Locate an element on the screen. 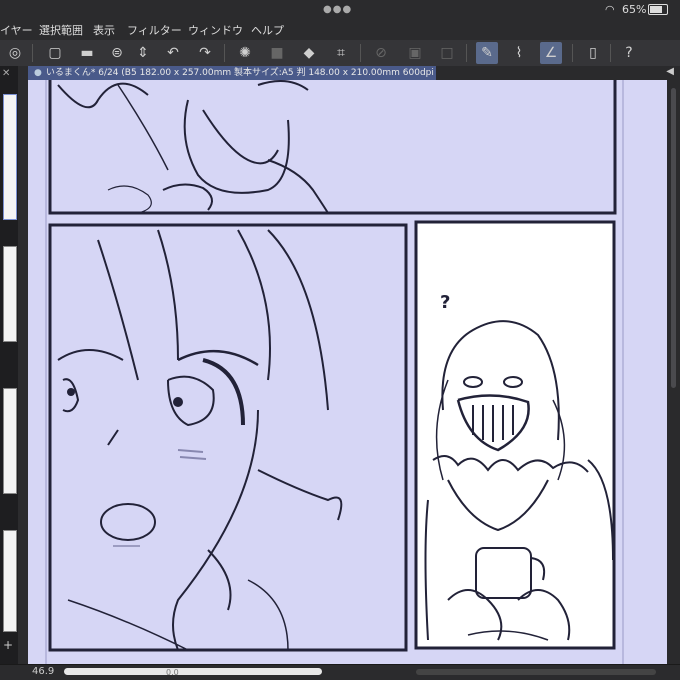 This screenshot has height=680, width=680. close-tab-icon: ● is located at coordinates (38, 73).